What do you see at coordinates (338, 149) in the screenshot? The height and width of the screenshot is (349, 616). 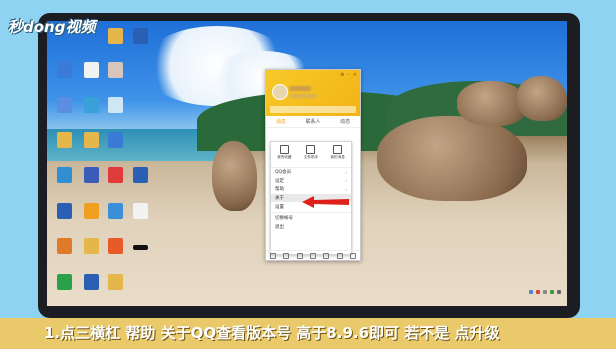 I see `message-icon` at bounding box center [338, 149].